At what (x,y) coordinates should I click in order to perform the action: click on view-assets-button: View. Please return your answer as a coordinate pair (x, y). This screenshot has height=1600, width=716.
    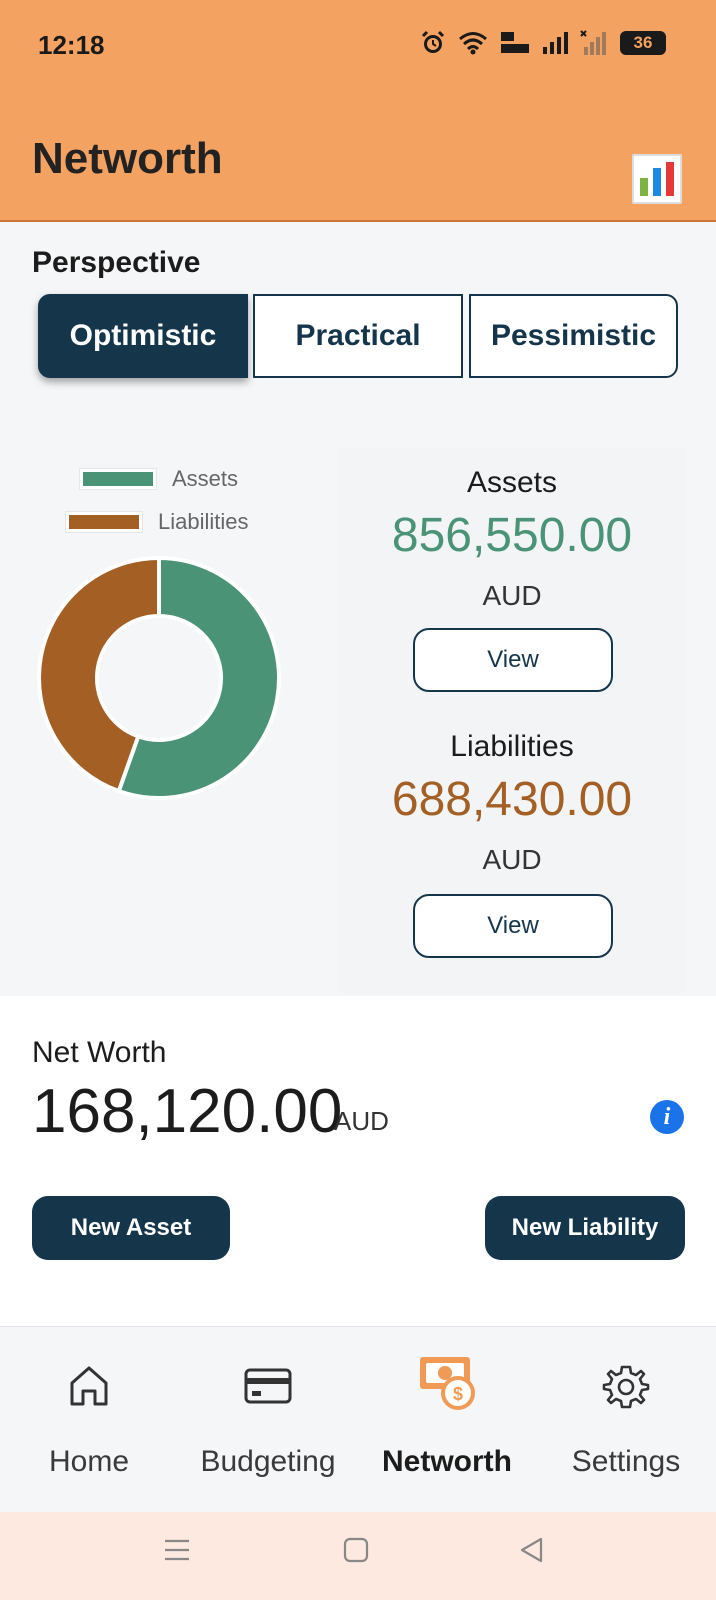
    Looking at the image, I should click on (513, 660).